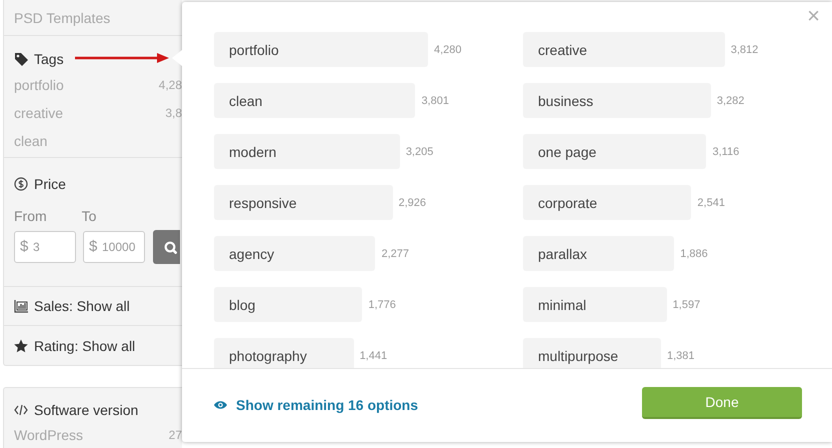 This screenshot has width=832, height=448. What do you see at coordinates (595, 304) in the screenshot?
I see `tag-option: minimal` at bounding box center [595, 304].